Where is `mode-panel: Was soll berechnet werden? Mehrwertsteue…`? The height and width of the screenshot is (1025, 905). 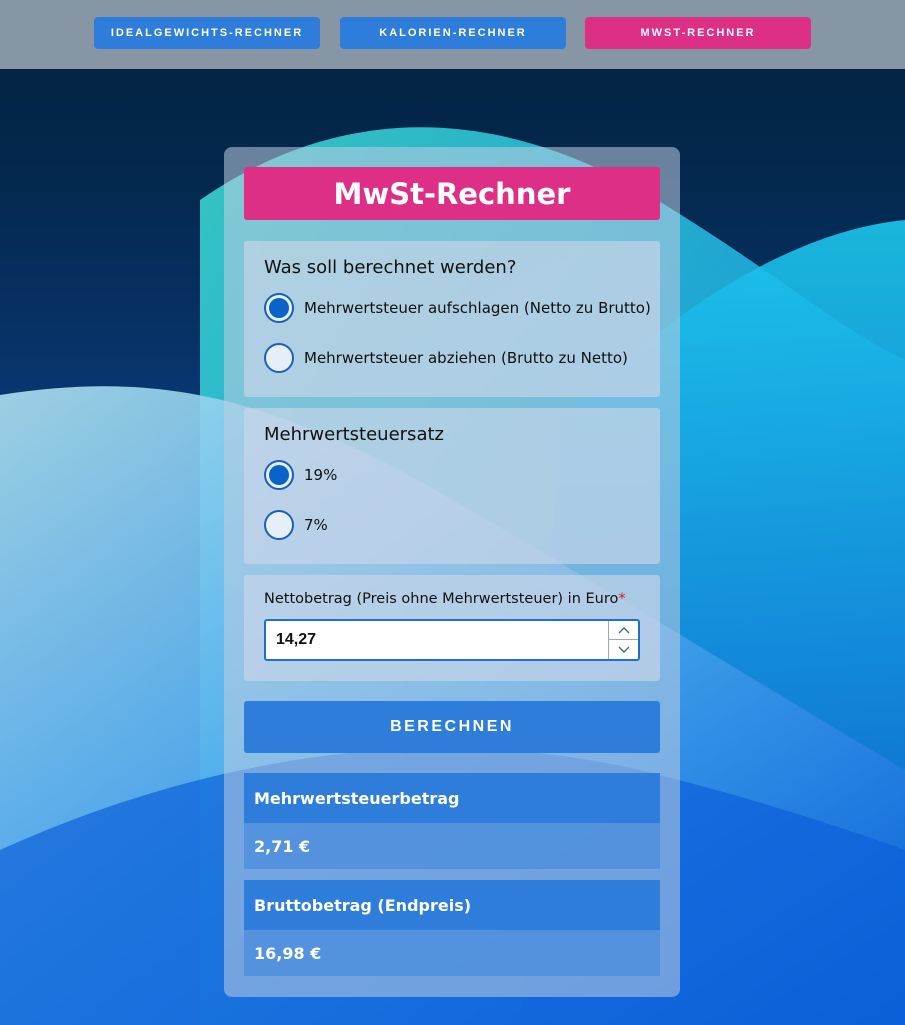 mode-panel: Was soll berechnet werden? Mehrwertsteue… is located at coordinates (452, 319).